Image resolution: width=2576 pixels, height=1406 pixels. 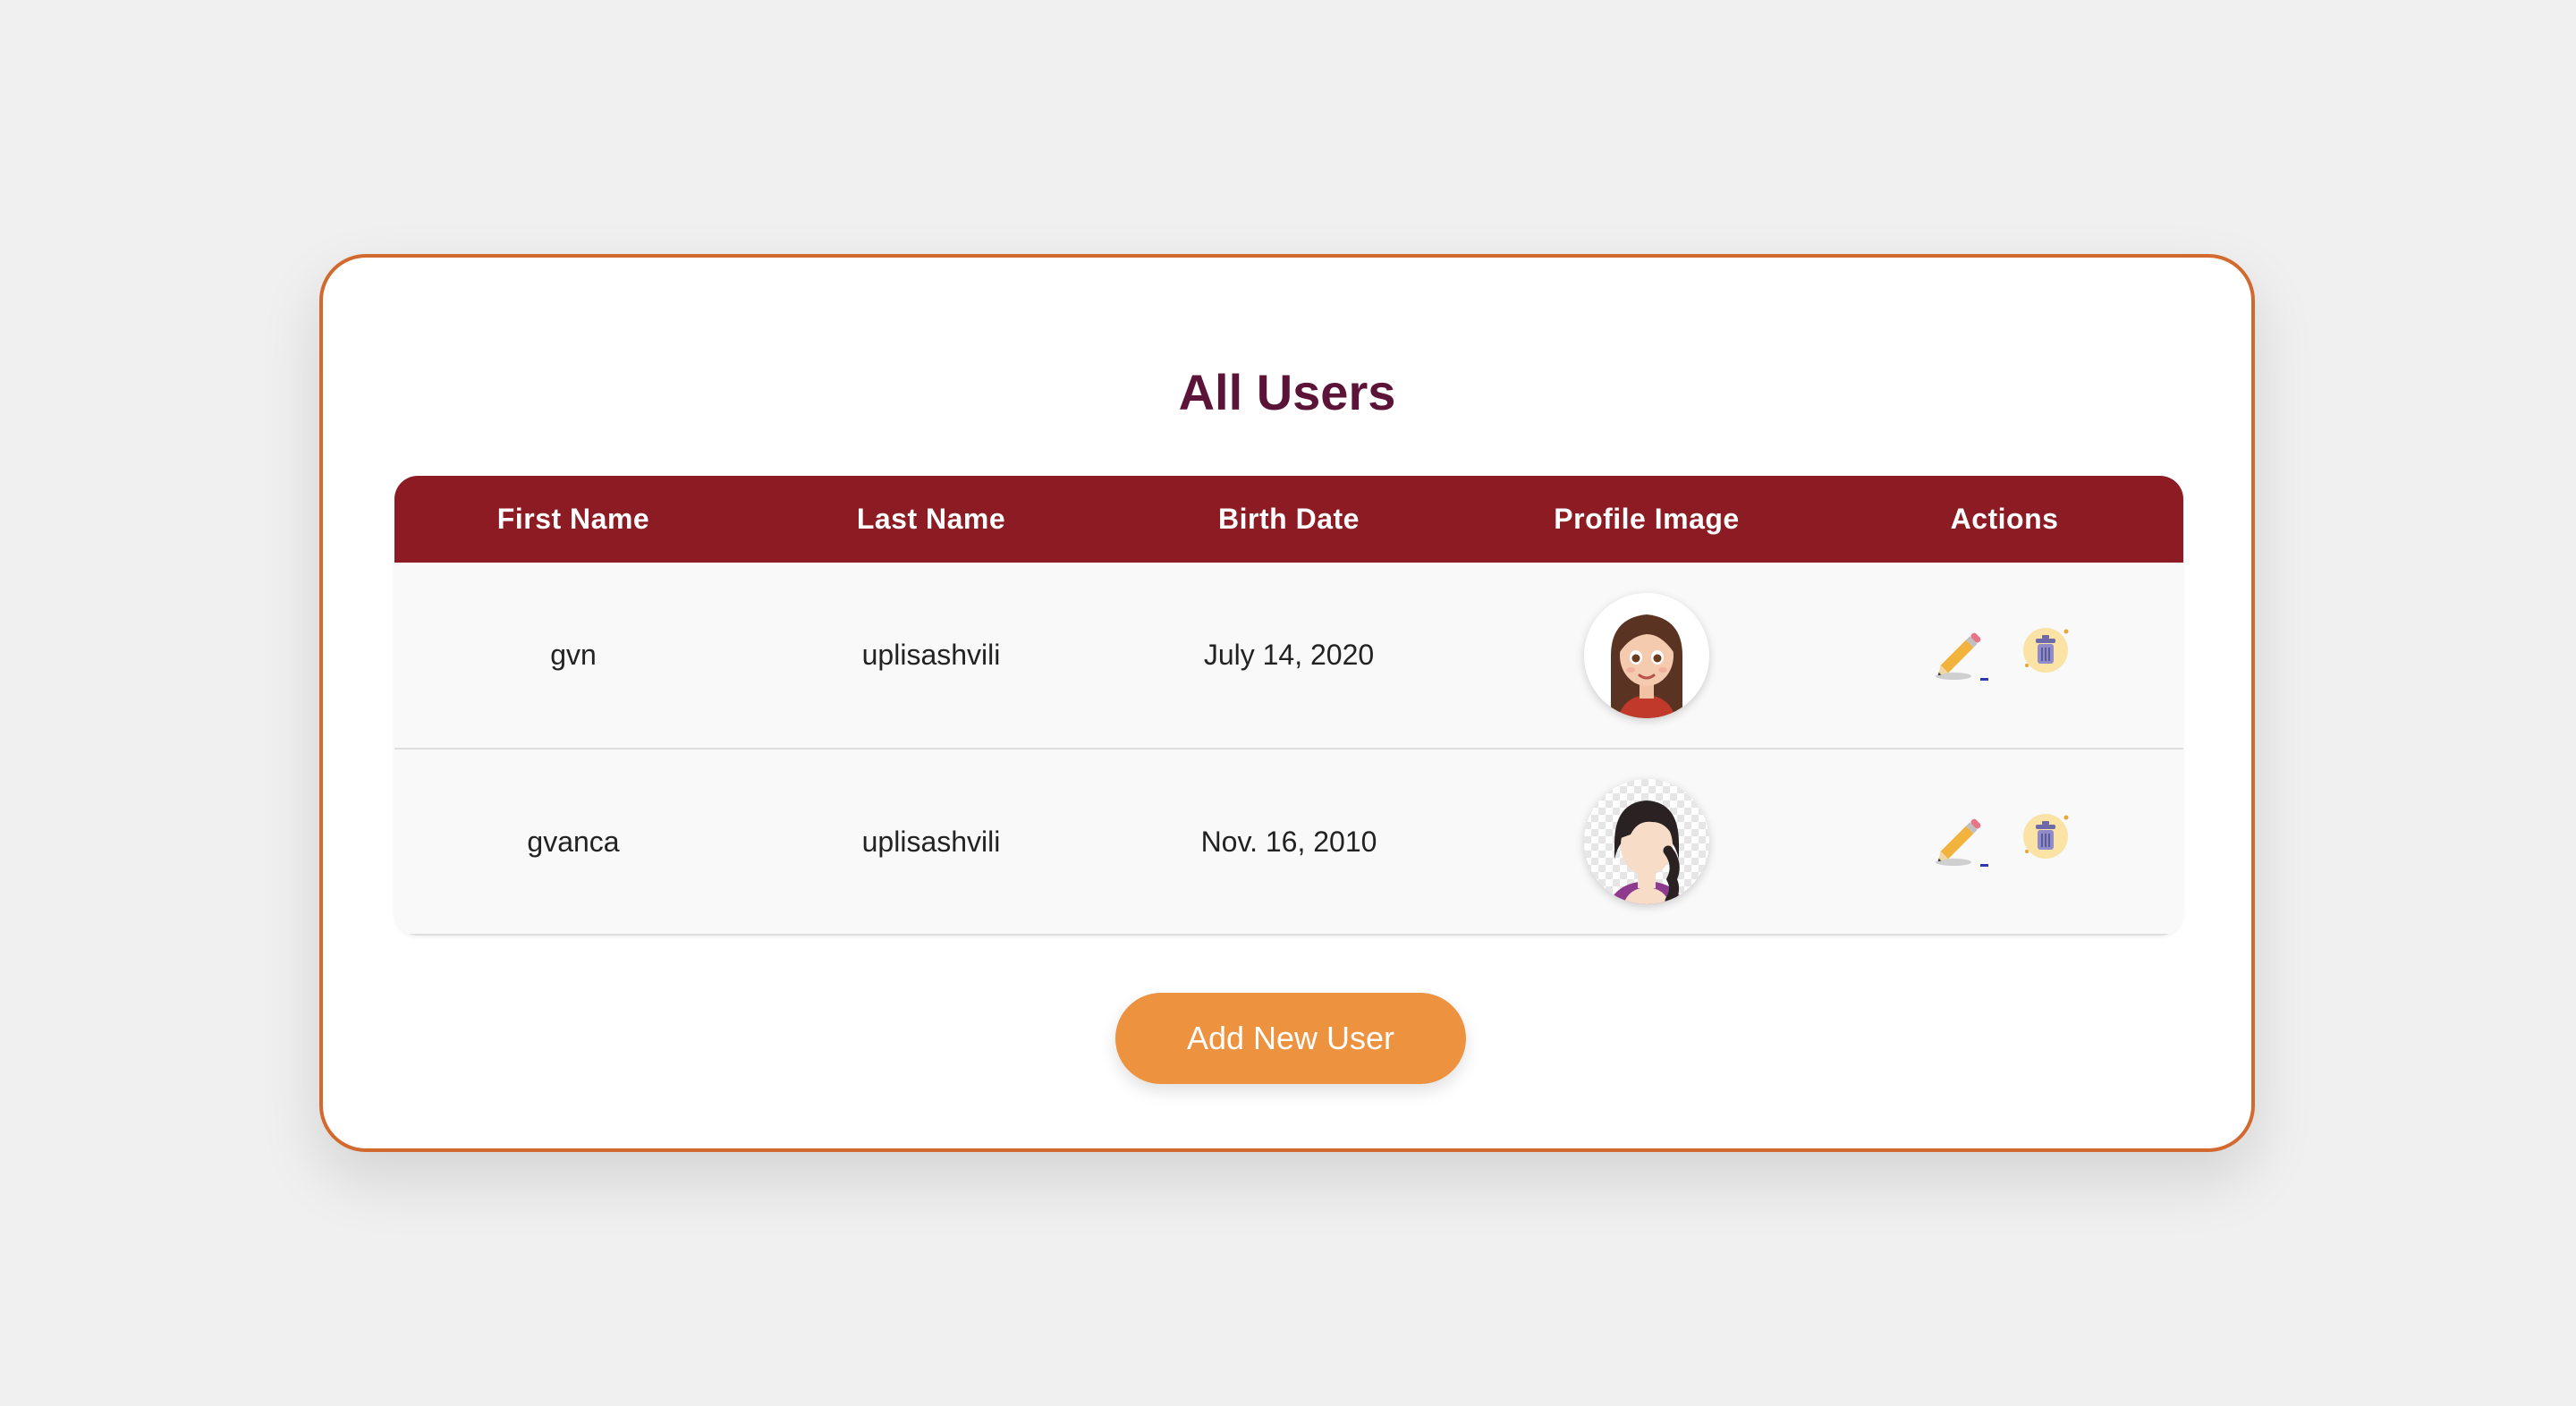 What do you see at coordinates (1290, 1039) in the screenshot?
I see `add-new-user-button: Add New User` at bounding box center [1290, 1039].